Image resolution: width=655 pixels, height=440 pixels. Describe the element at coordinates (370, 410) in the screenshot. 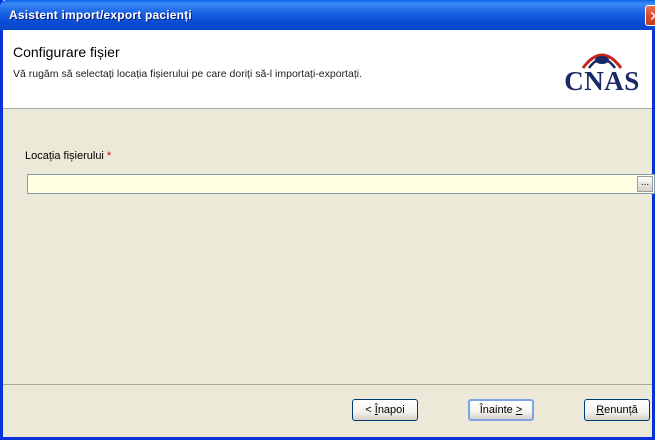

I see `back-prefix: <` at that location.